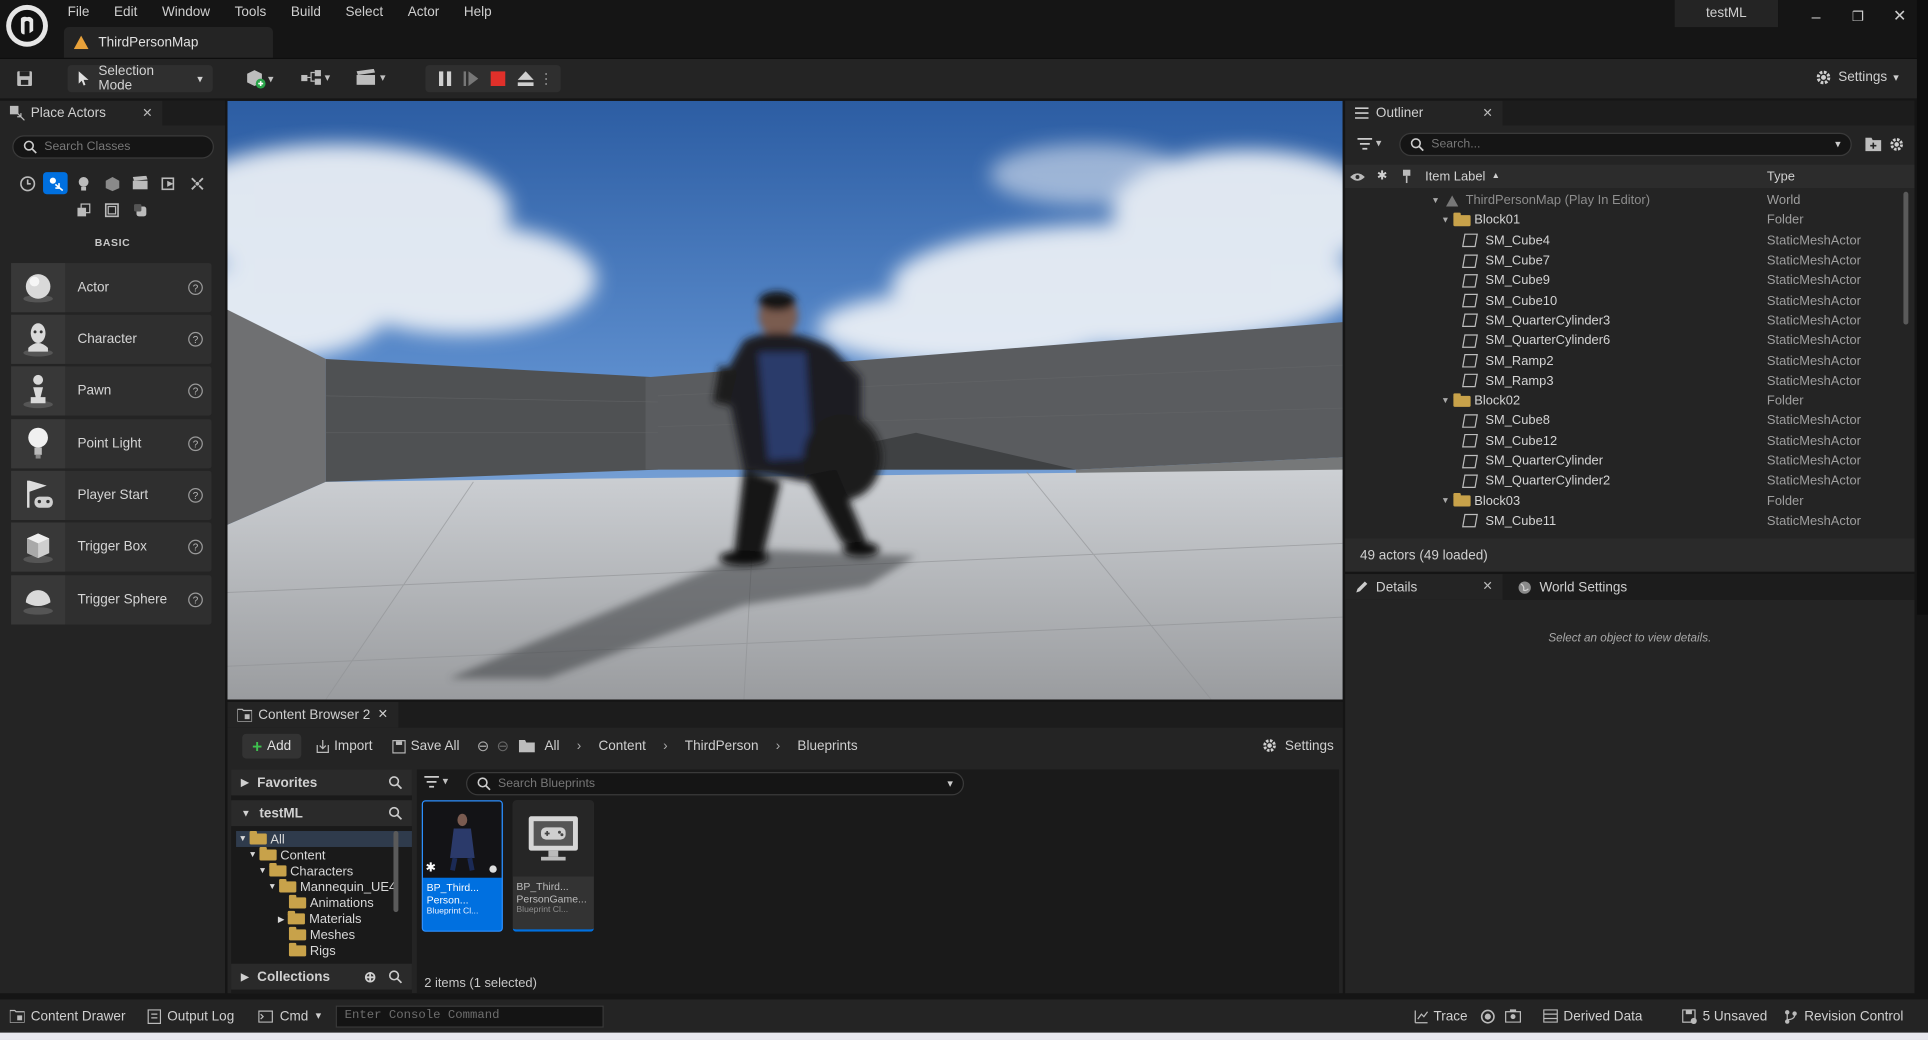 The height and width of the screenshot is (1040, 1928). What do you see at coordinates (1625, 144) in the screenshot?
I see `outliner-search-input: Search... ▾` at bounding box center [1625, 144].